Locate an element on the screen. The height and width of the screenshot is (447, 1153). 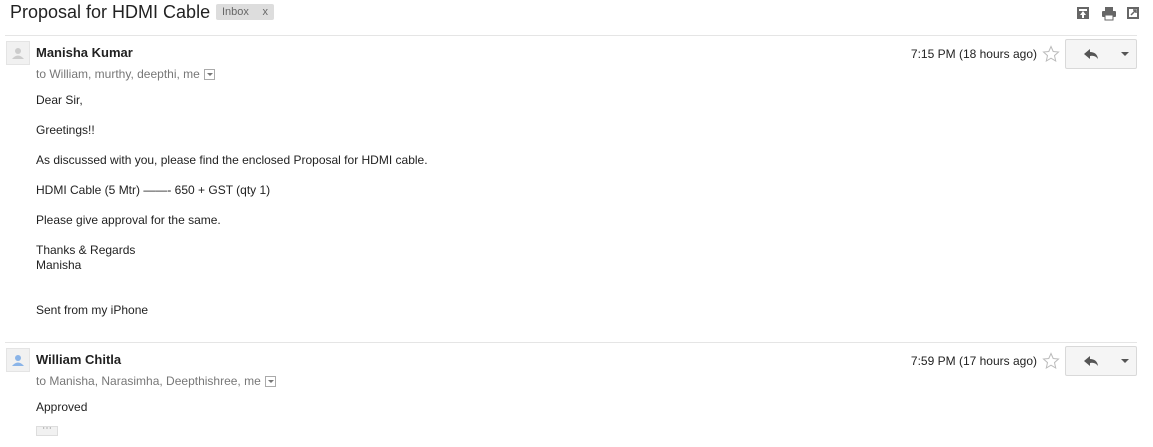
body-signoff: Thanks & Regards is located at coordinates (86, 250).